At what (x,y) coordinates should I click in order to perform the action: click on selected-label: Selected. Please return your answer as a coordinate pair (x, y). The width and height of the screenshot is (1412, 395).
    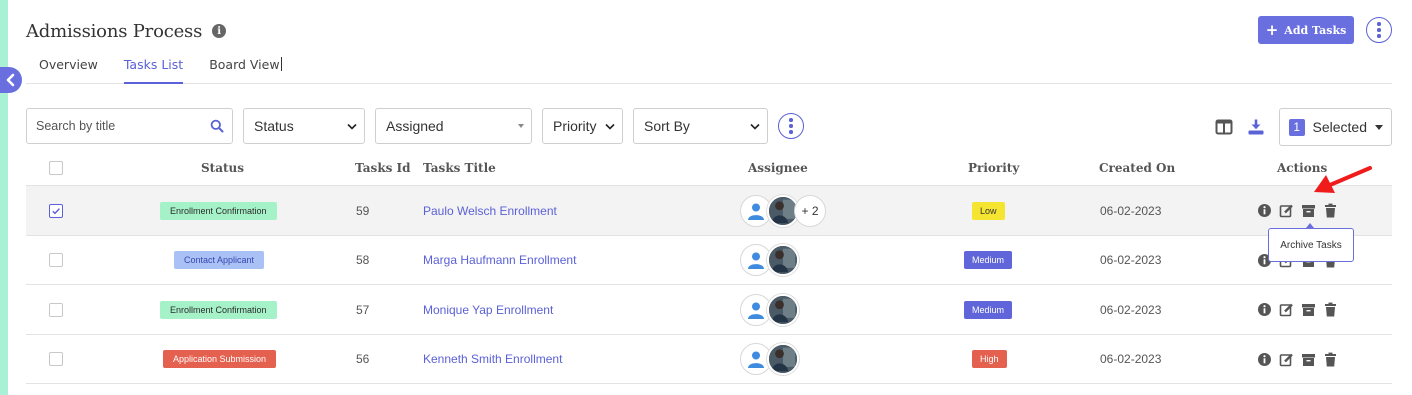
    Looking at the image, I should click on (1339, 127).